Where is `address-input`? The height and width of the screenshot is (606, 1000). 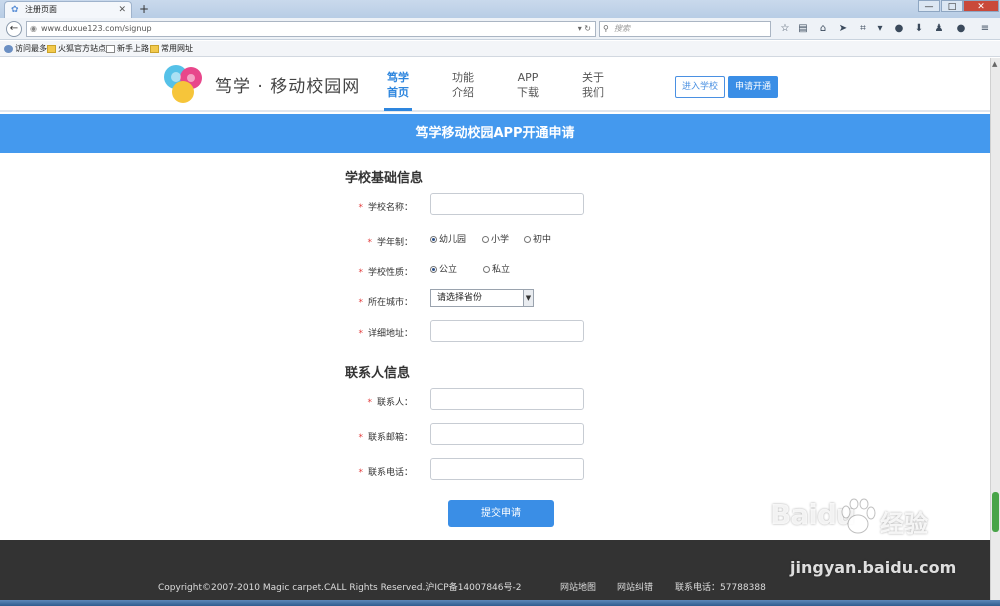 address-input is located at coordinates (507, 331).